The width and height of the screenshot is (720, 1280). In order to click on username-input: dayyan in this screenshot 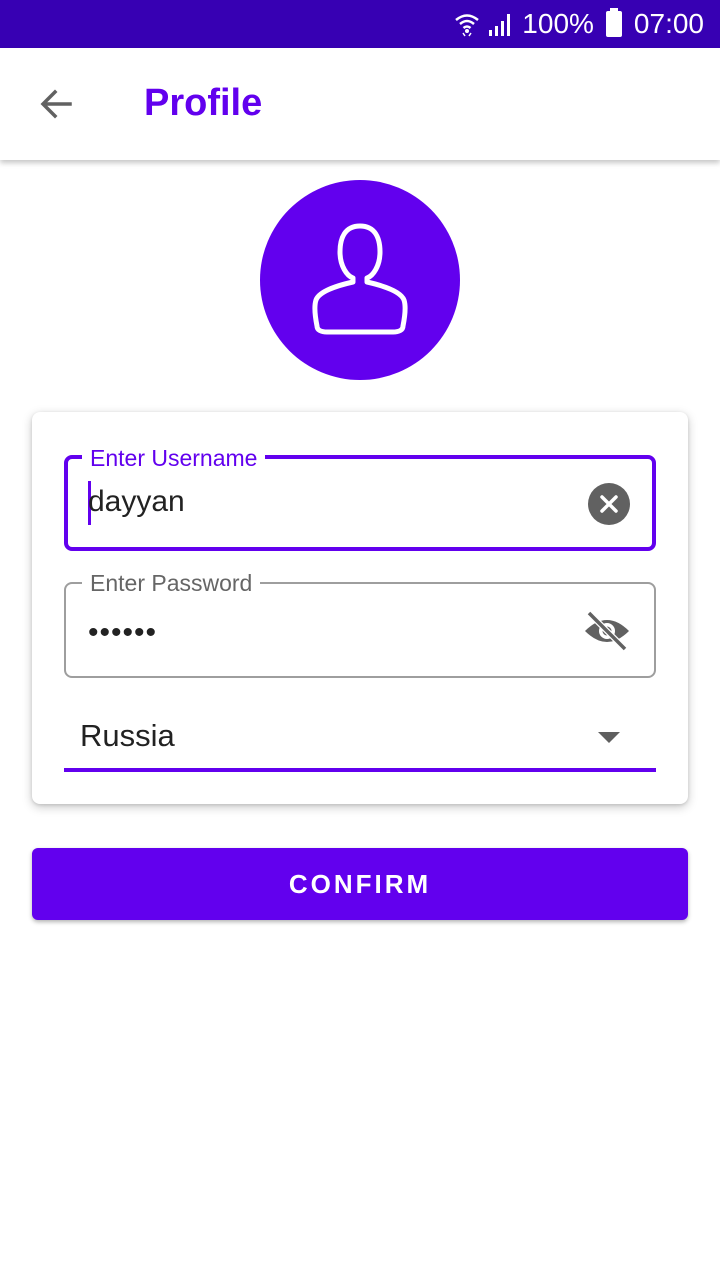, I will do `click(136, 502)`.